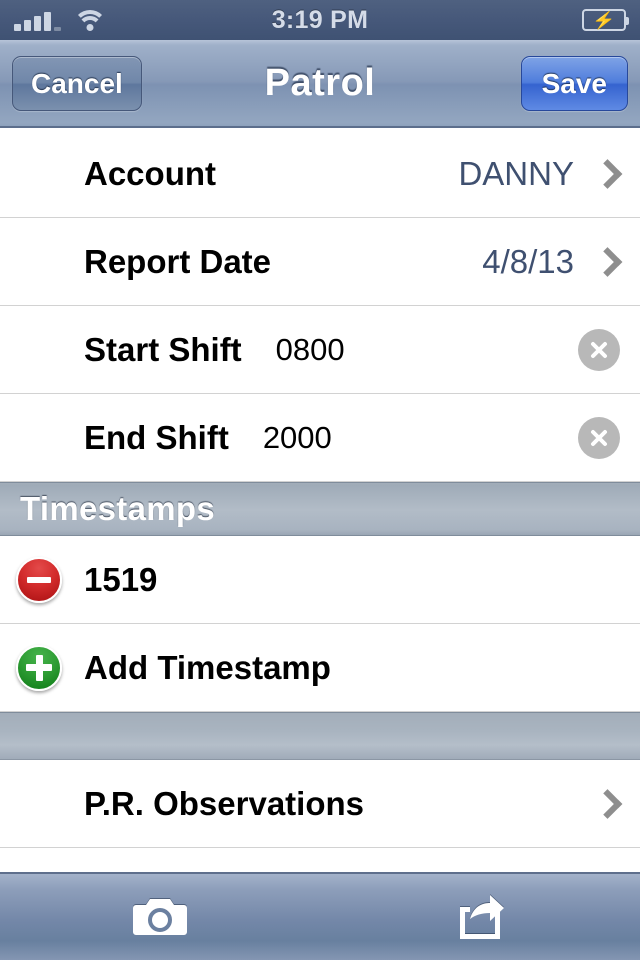  What do you see at coordinates (310, 350) in the screenshot?
I see `start-shift-value: 0800` at bounding box center [310, 350].